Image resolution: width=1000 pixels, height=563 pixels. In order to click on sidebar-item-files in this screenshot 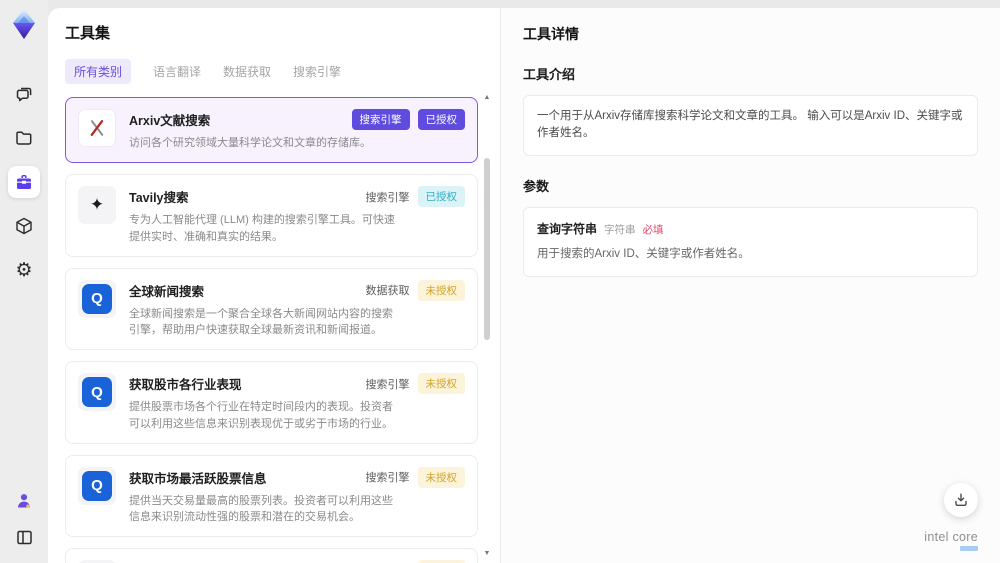, I will do `click(24, 138)`.